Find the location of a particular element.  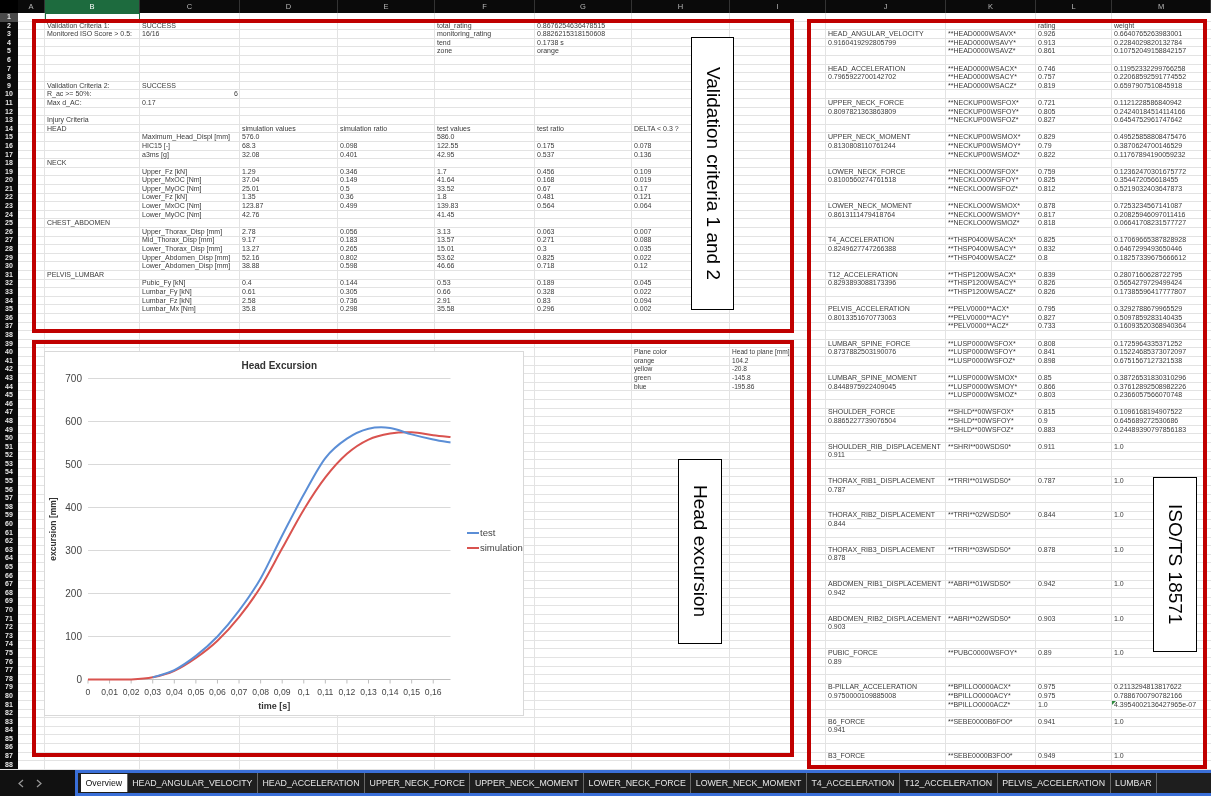

sheet-tab: HEAD_ACCELERATION is located at coordinates (311, 783).